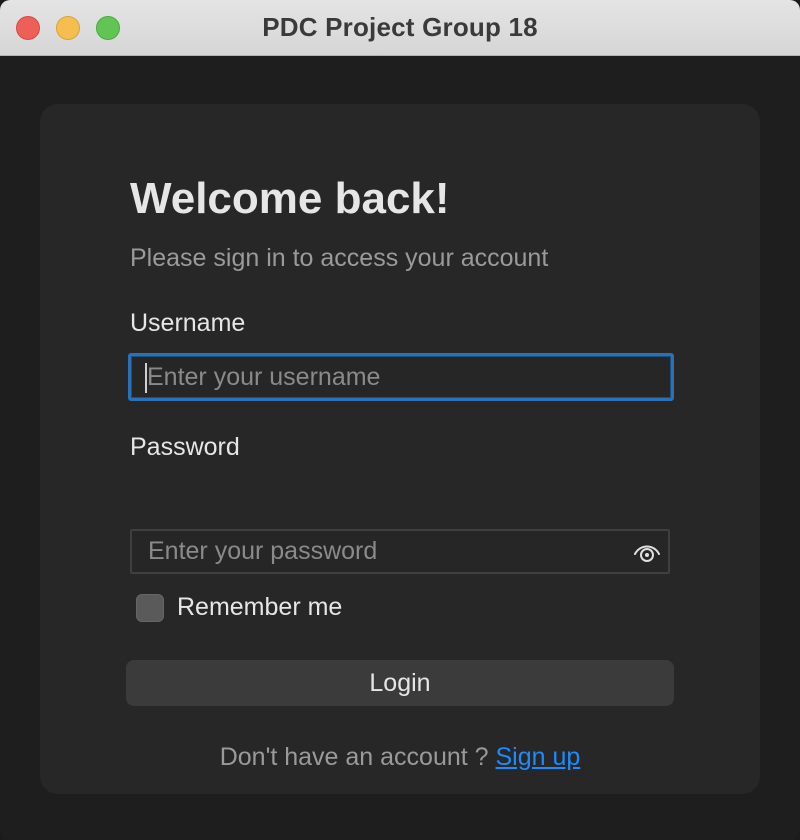 Image resolution: width=800 pixels, height=840 pixels. I want to click on page-subtitle: Please sign in to access your account, so click(339, 258).